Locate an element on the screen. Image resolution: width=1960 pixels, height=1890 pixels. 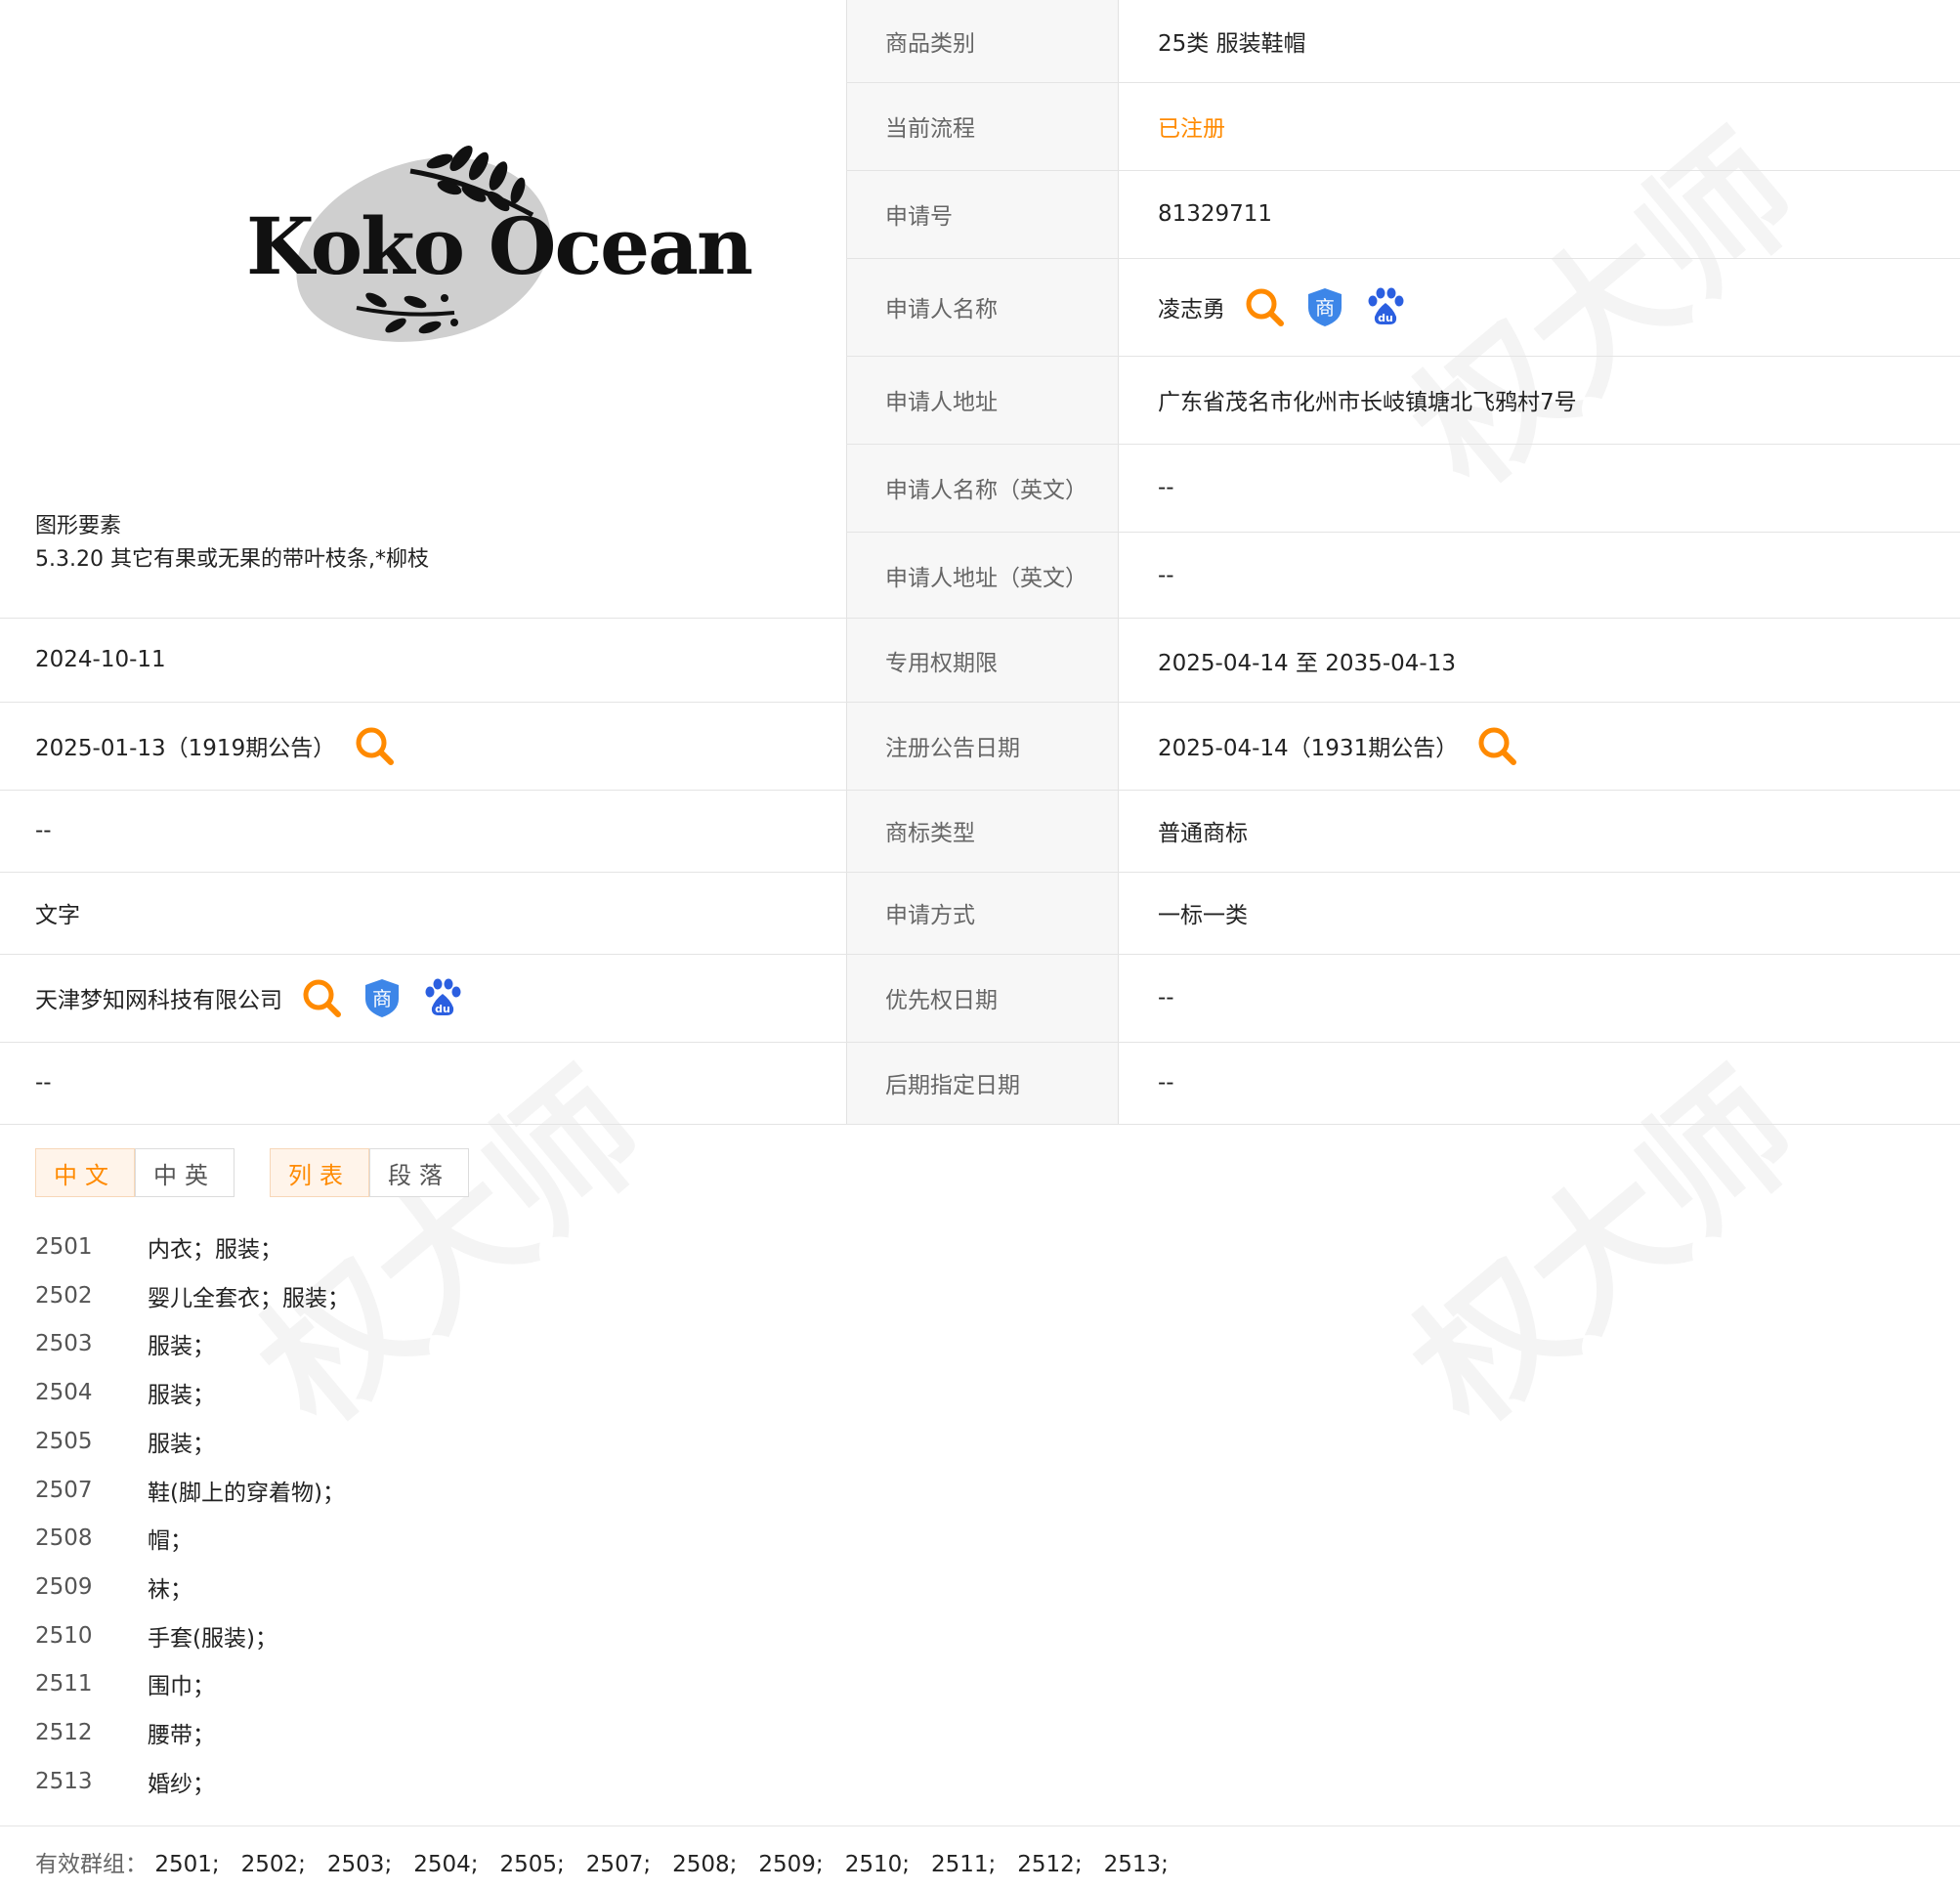
field-value: 普通商标 is located at coordinates (1203, 831).